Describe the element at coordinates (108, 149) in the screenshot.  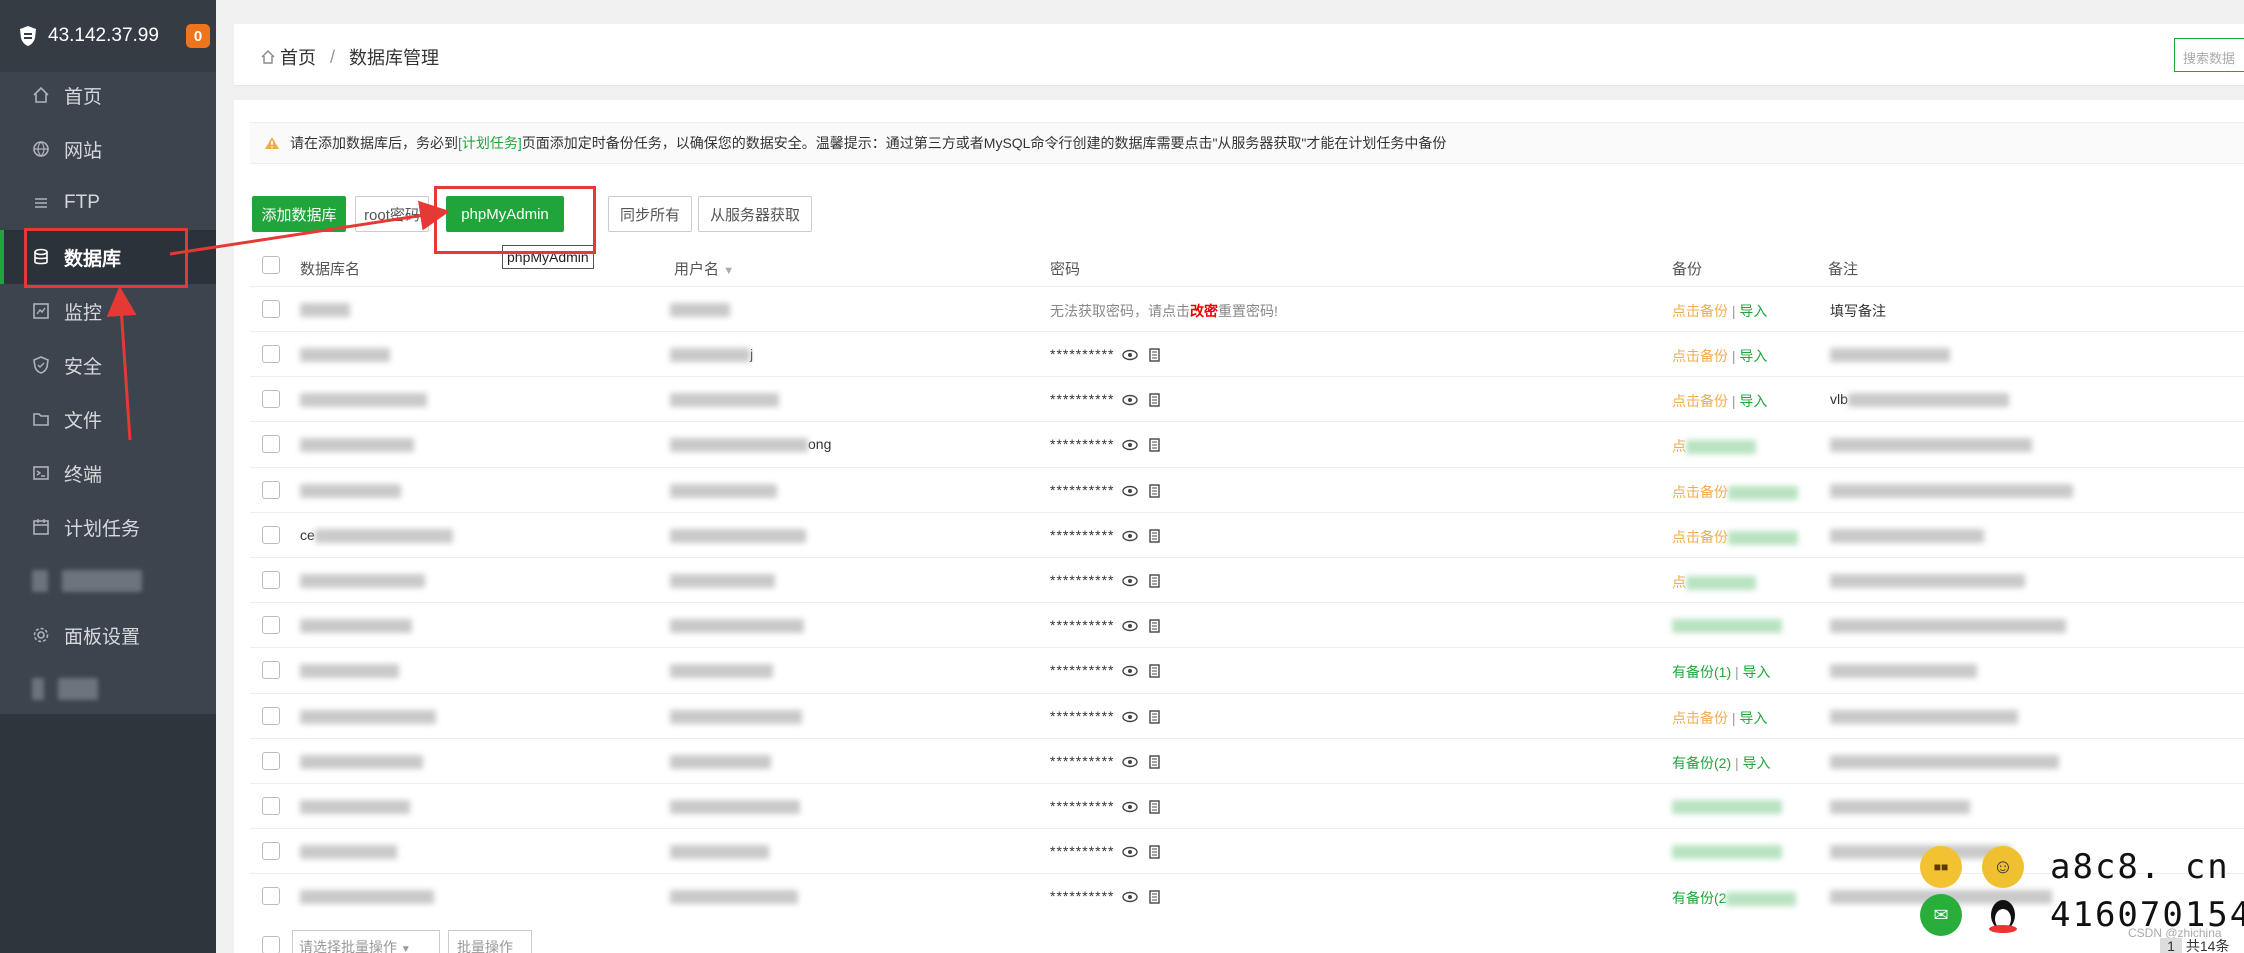
I see `sidebar-item-website: 网站` at that location.